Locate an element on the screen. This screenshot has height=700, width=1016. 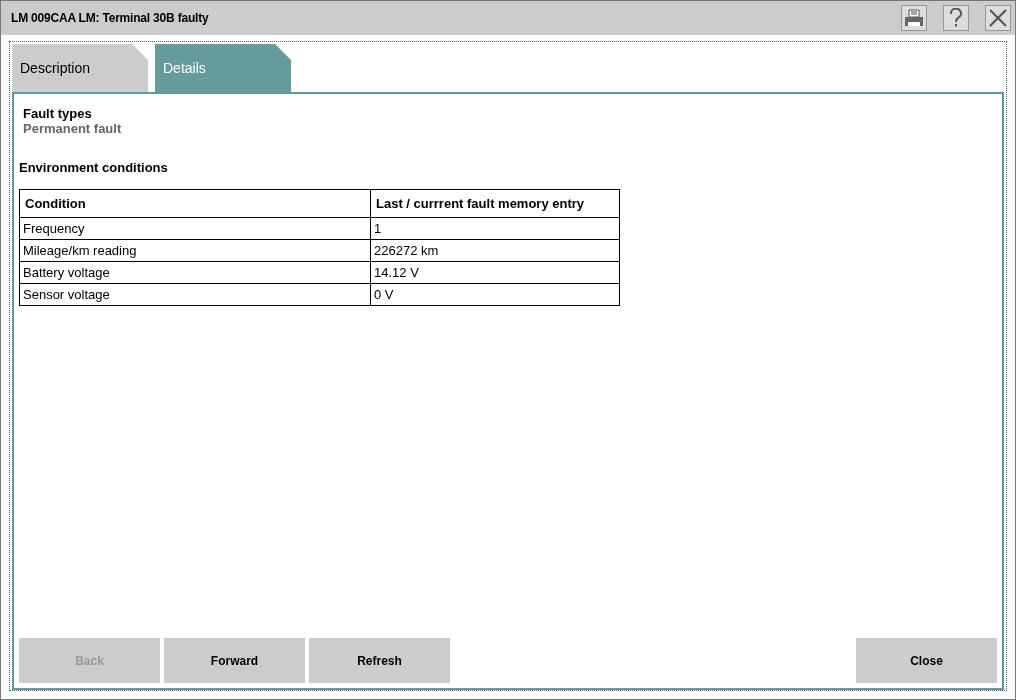
table-cell: Frequency is located at coordinates (195, 228).